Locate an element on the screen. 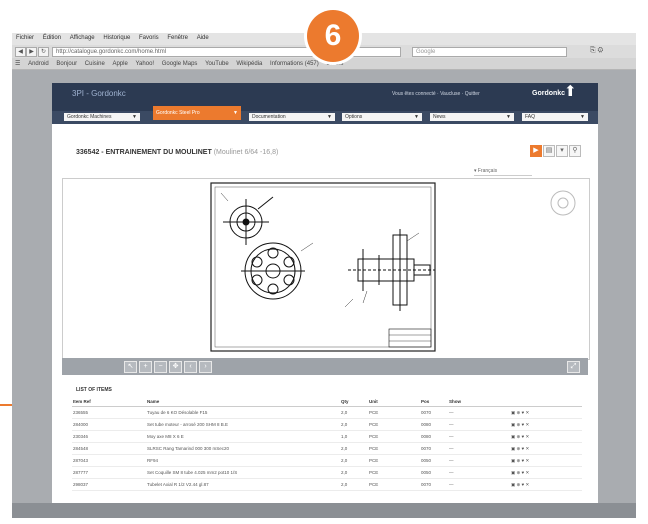 This screenshot has height=524, width=648. language-select: ▾ Français is located at coordinates (503, 172).